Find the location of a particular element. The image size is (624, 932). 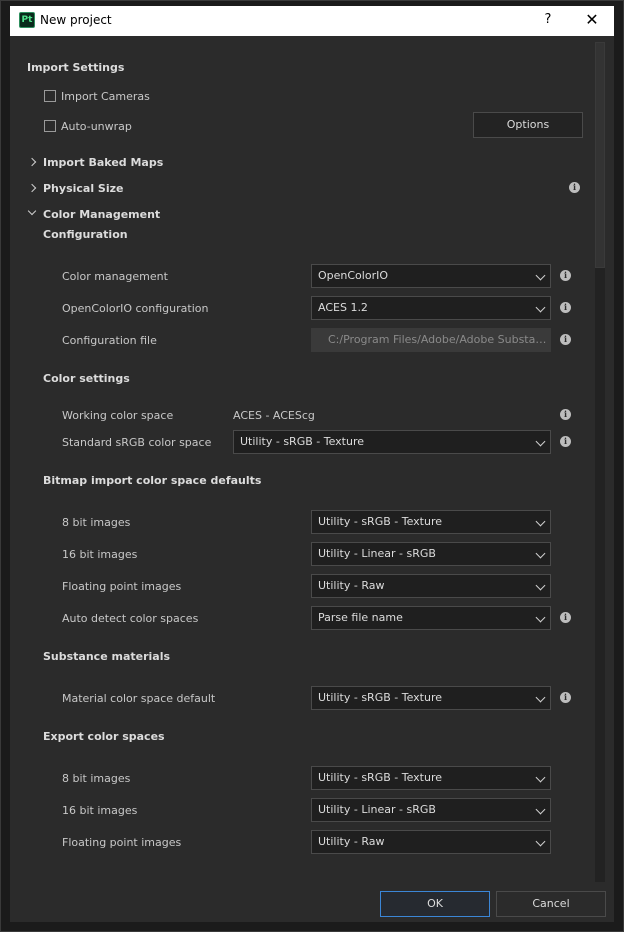

export-16bit-dropdown: Utility - Linear - sRGB is located at coordinates (431, 810).